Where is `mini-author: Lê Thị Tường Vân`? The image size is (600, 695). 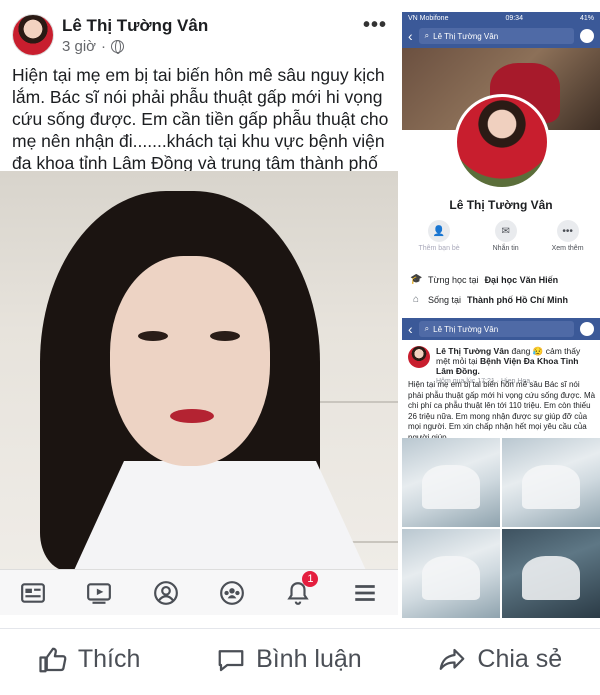
mini-author: Lê Thị Tường Vân is located at coordinates (472, 351).